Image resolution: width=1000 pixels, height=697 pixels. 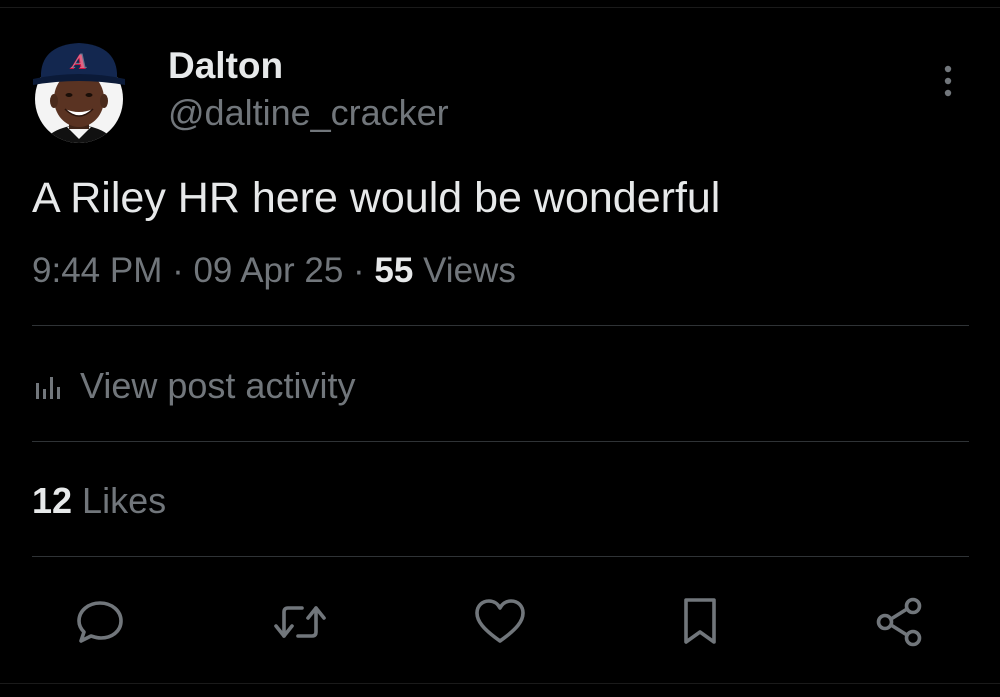 I want to click on share-button, so click(x=900, y=622).